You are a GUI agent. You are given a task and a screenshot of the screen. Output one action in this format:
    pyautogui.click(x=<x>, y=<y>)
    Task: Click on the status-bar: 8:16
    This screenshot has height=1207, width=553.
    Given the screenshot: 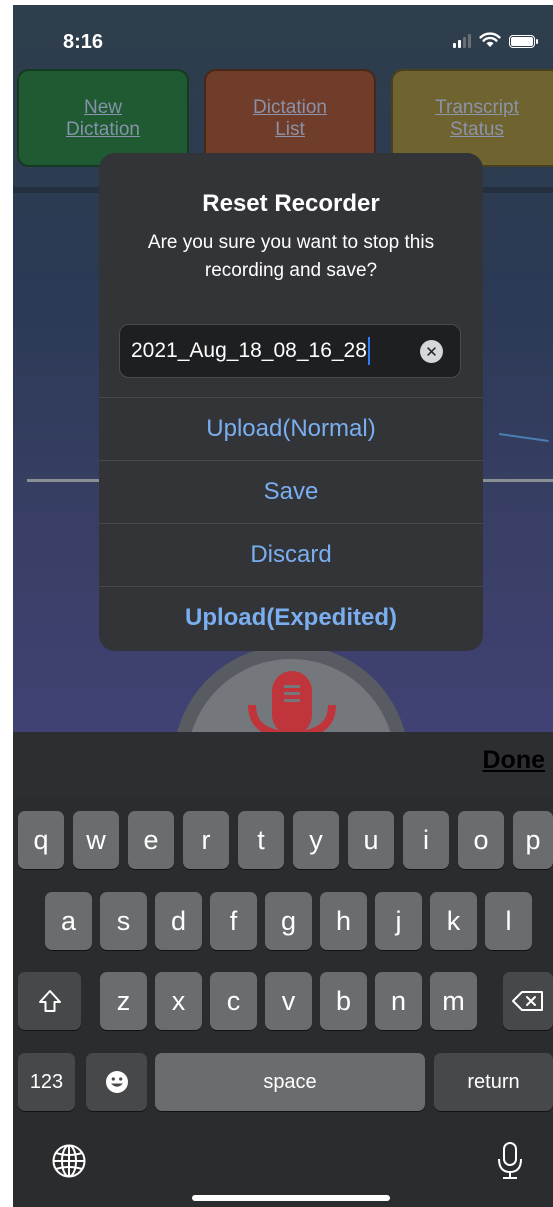 What is the action you would take?
    pyautogui.click(x=283, y=32)
    